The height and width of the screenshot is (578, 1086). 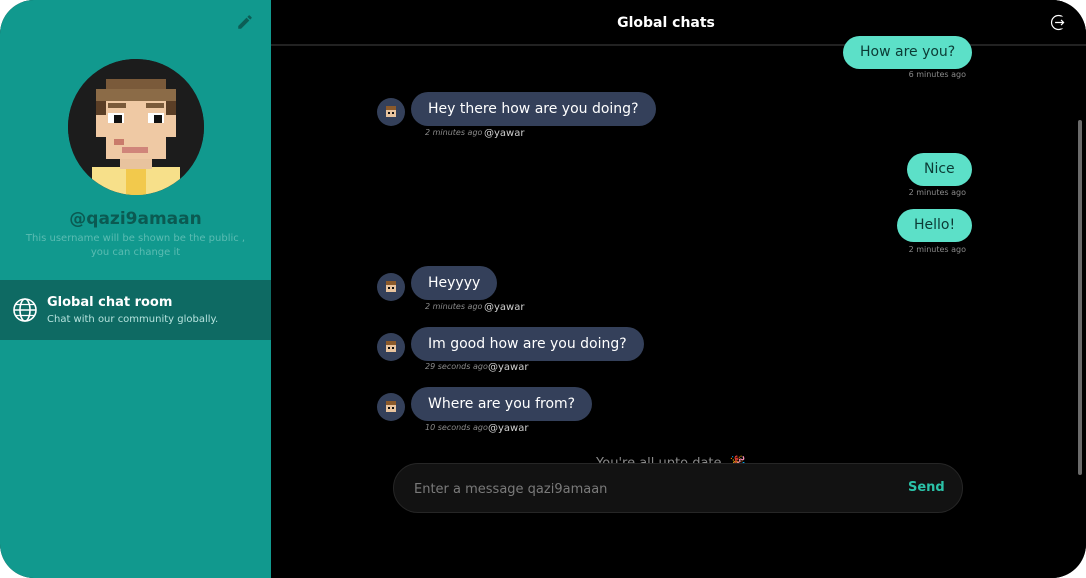 What do you see at coordinates (527, 344) in the screenshot?
I see `message-bubble-in: Im good how are you doing?` at bounding box center [527, 344].